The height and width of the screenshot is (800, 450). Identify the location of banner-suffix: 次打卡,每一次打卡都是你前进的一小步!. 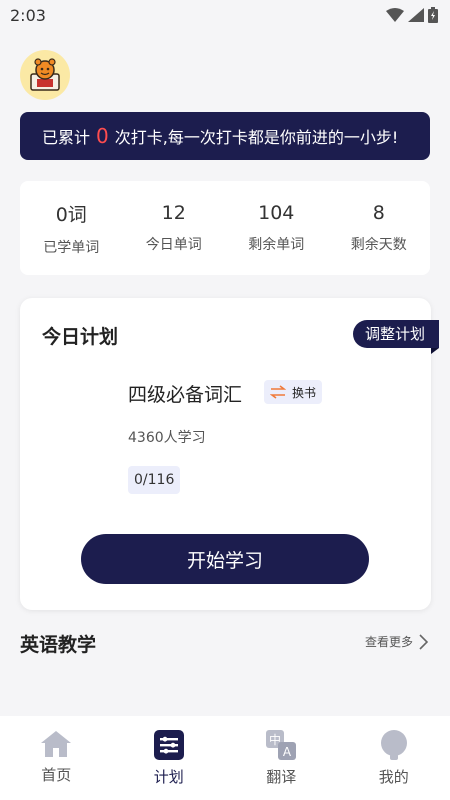
(256, 137).